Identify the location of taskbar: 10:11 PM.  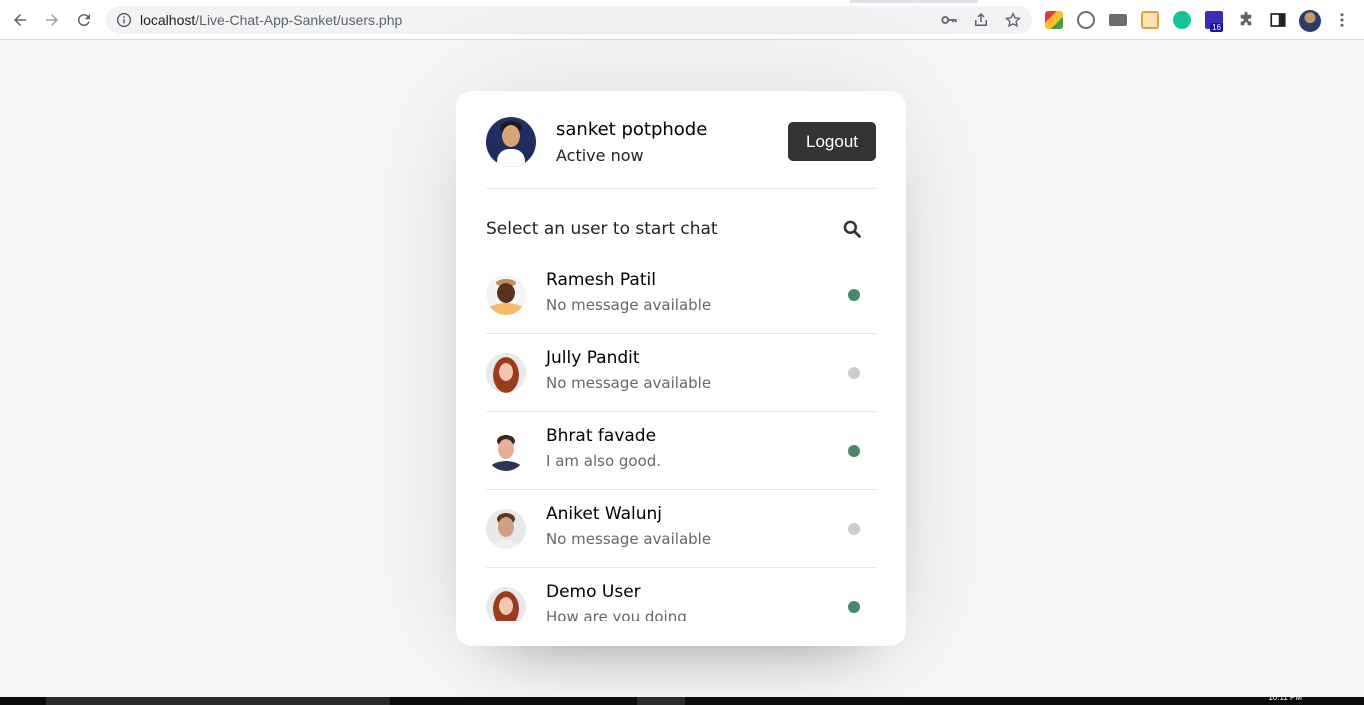
(682, 699).